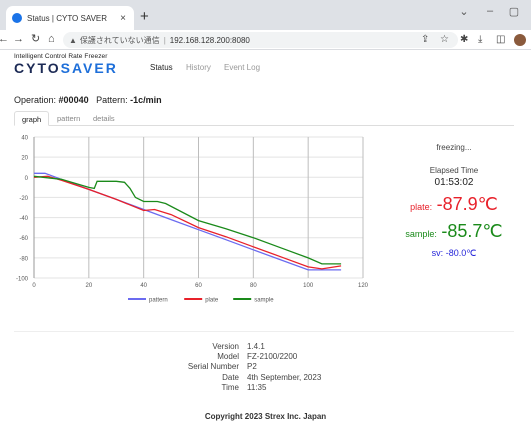 This screenshot has width=531, height=443. I want to click on home-icon: ⌂, so click(51, 39).